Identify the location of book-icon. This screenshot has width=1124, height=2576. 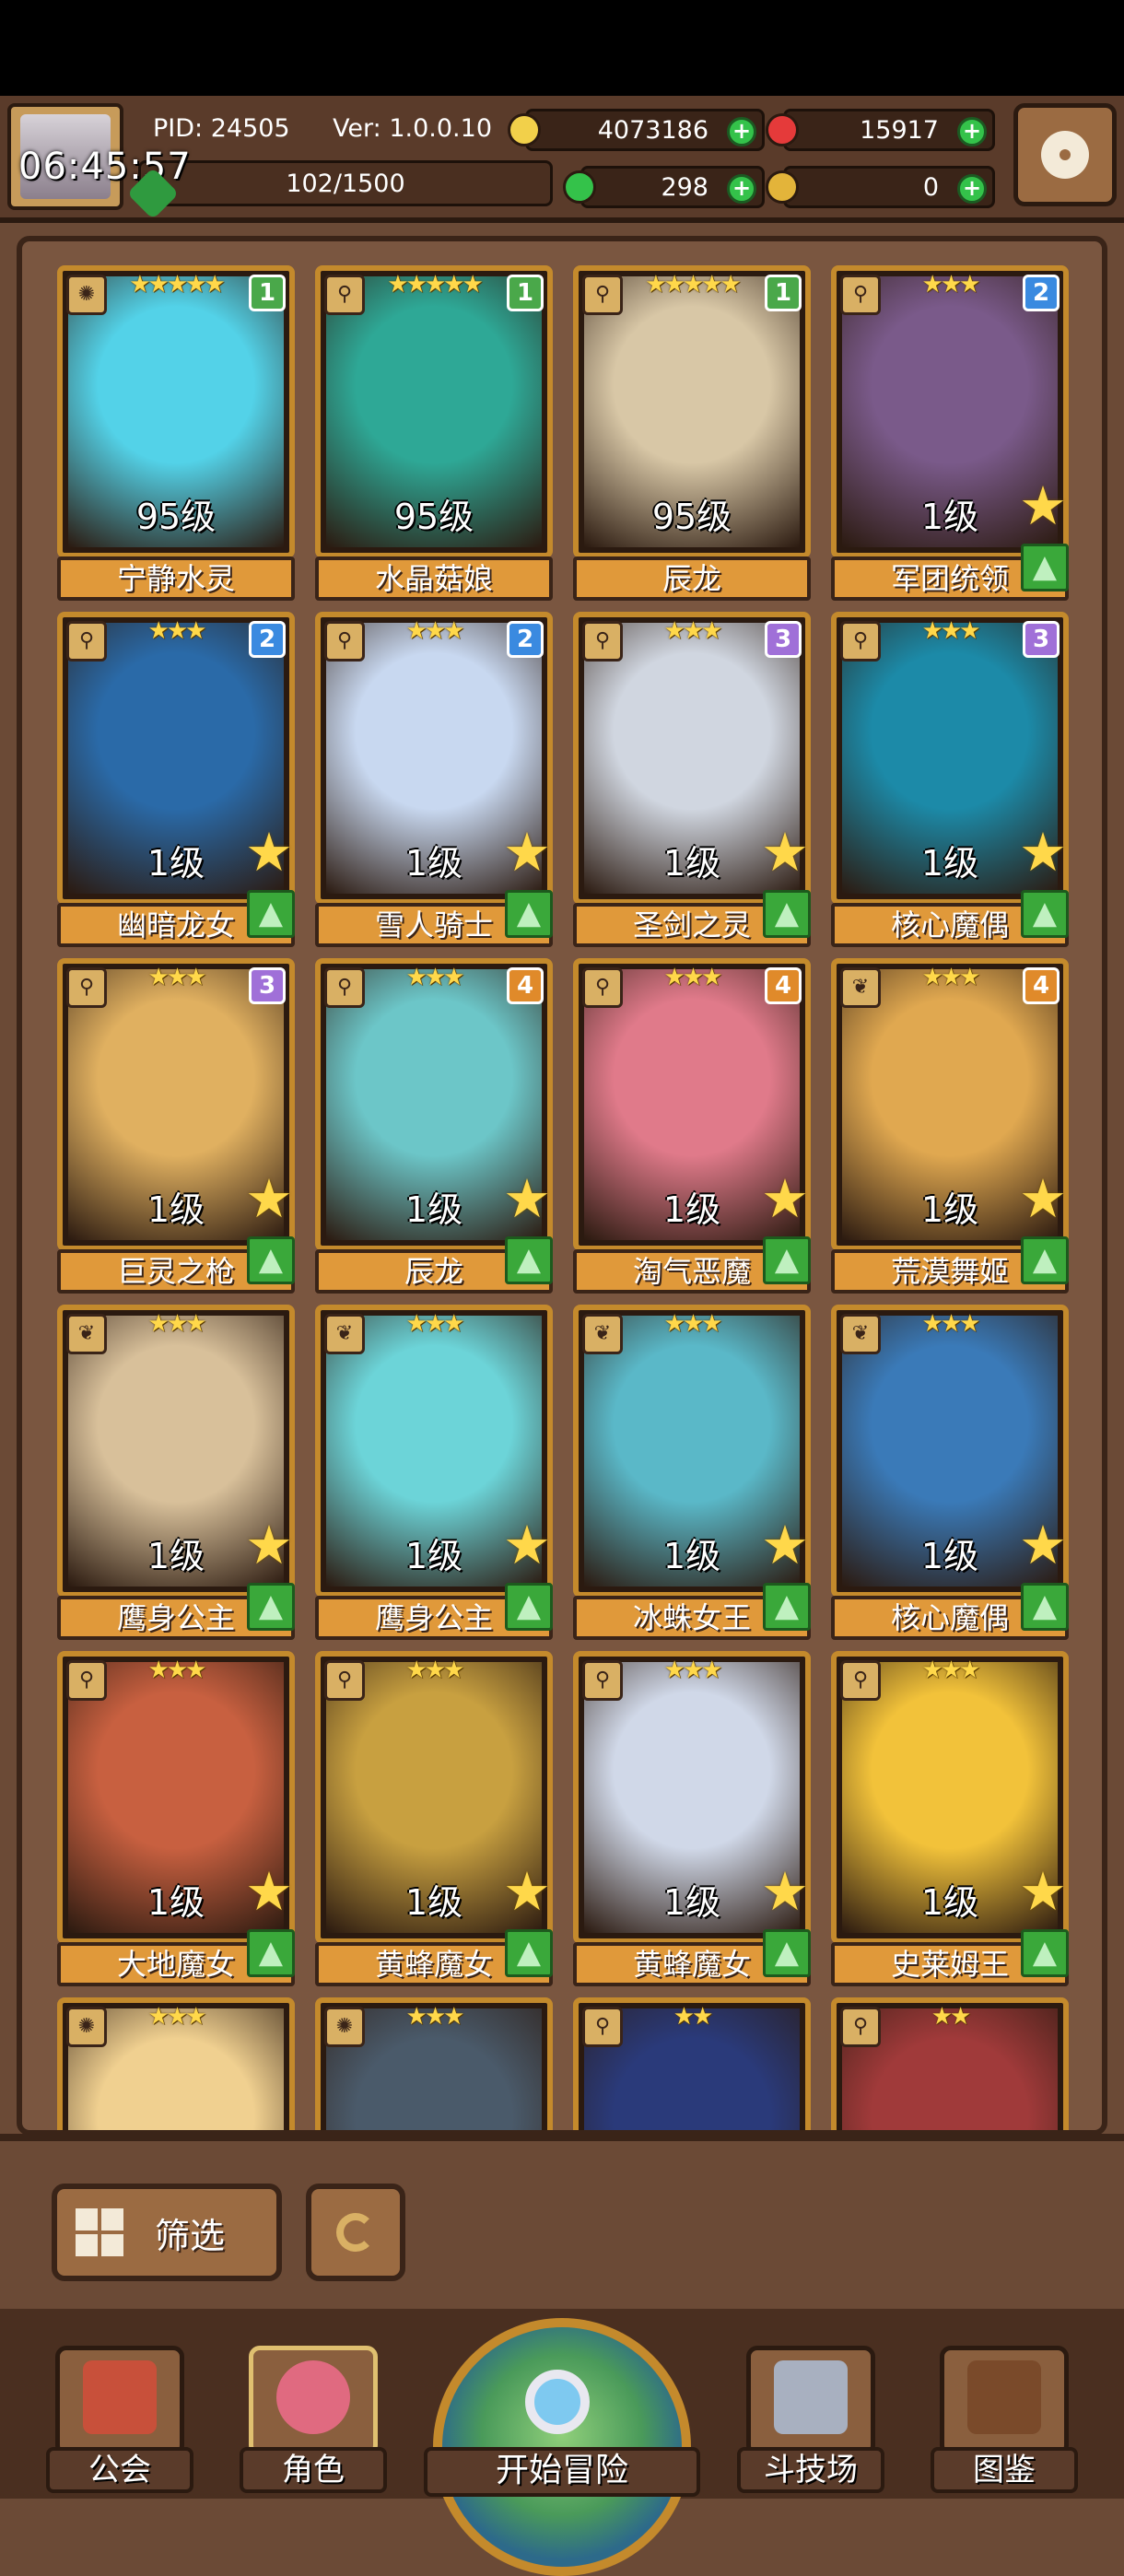
(1004, 2397).